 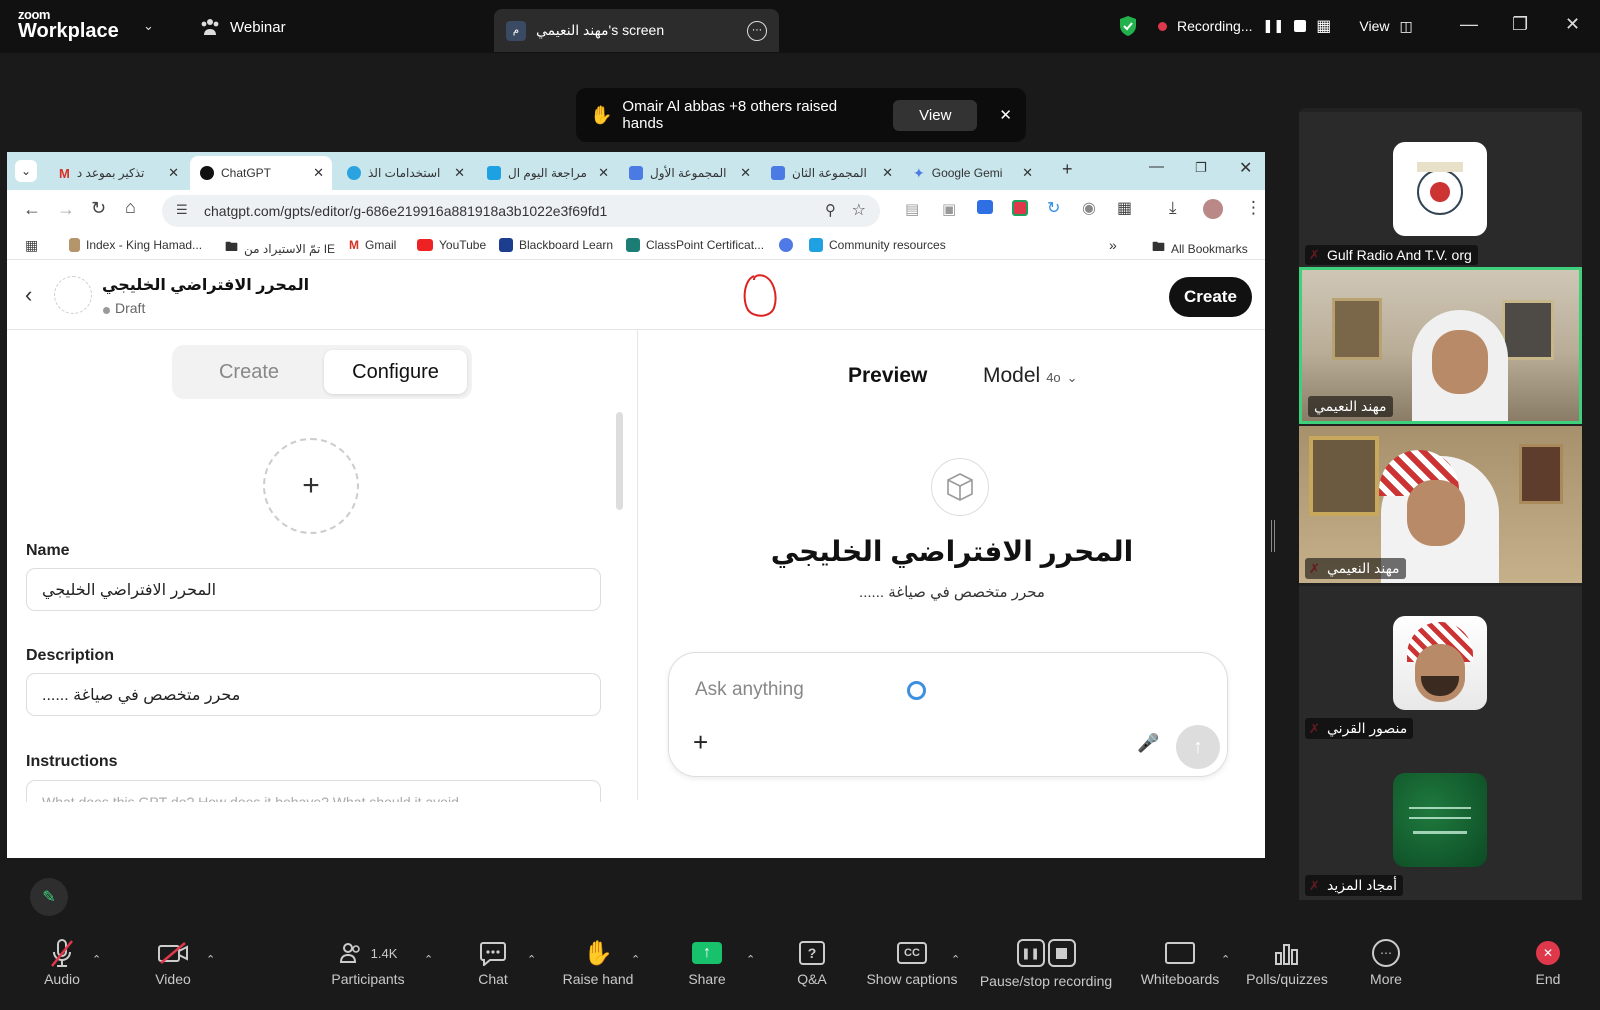 What do you see at coordinates (493, 961) in the screenshot?
I see `chat-button: Chat` at bounding box center [493, 961].